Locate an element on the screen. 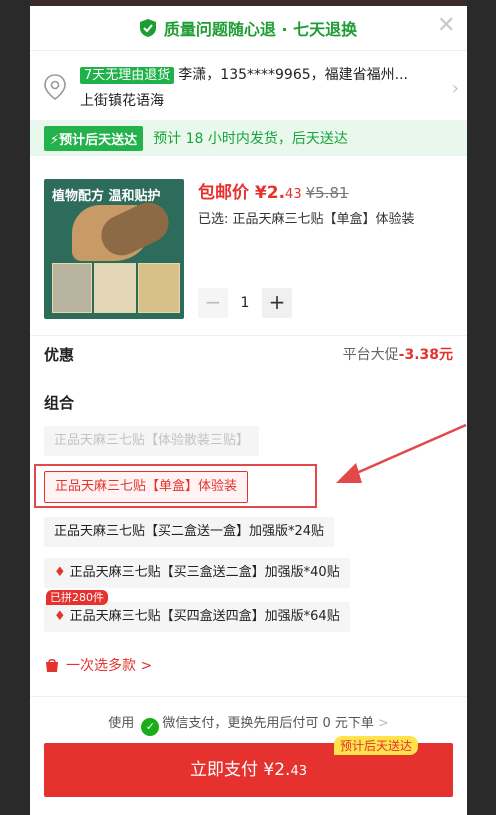 The width and height of the screenshot is (496, 815). chevron-right-icon: > is located at coordinates (383, 723).